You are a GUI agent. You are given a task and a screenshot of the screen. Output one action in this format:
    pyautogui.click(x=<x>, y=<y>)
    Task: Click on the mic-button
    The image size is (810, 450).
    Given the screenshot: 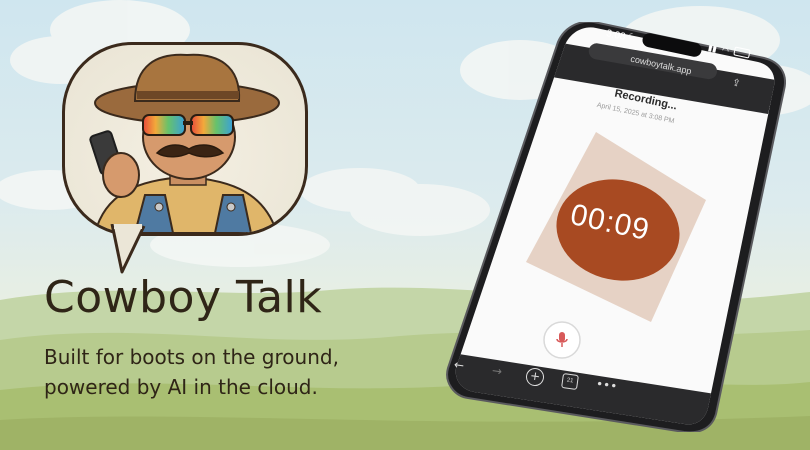 What is the action you would take?
    pyautogui.click(x=562, y=340)
    